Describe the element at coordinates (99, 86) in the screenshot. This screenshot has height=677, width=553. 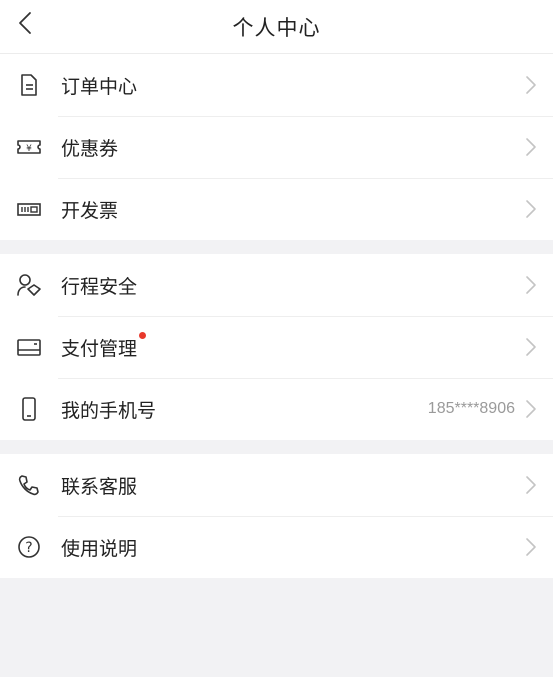
I see `menu-item-label: 订单中心` at that location.